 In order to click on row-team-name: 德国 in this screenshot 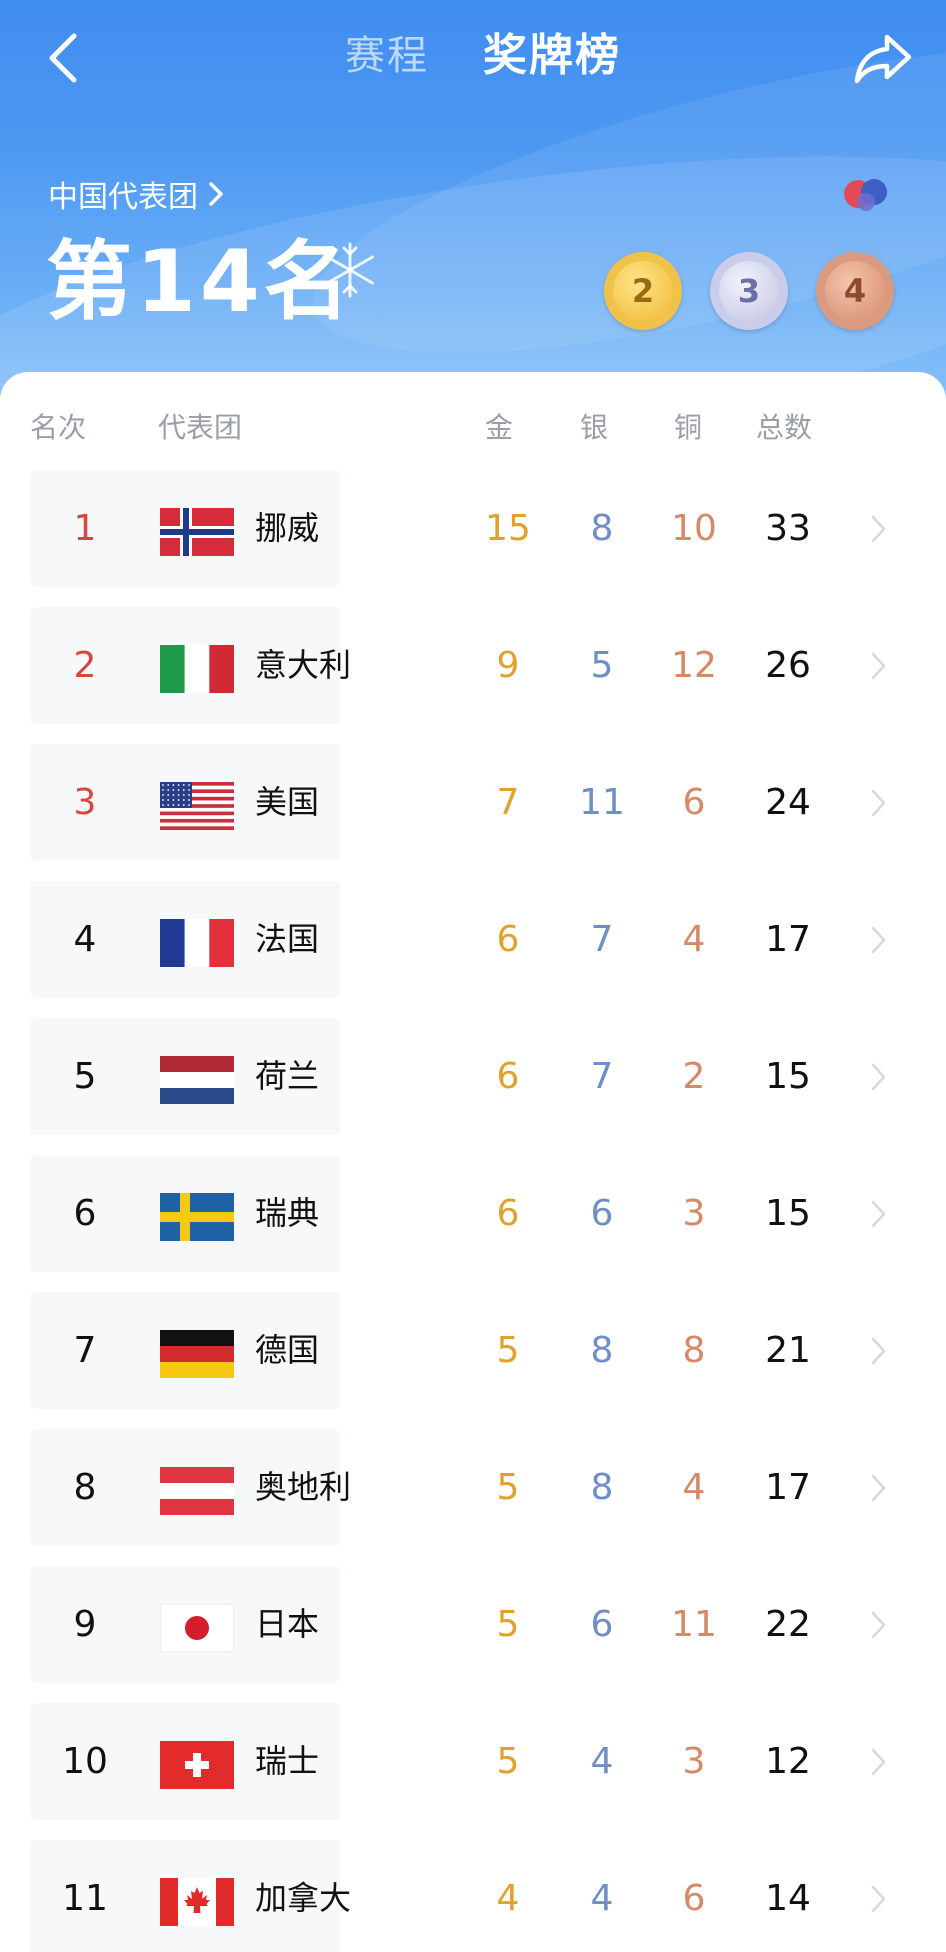, I will do `click(287, 1350)`.